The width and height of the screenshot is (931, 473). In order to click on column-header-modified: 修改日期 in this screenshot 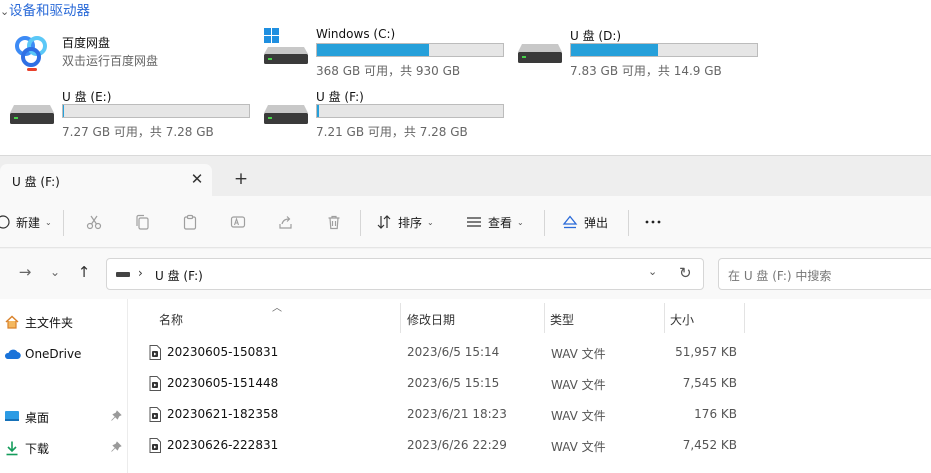, I will do `click(431, 319)`.